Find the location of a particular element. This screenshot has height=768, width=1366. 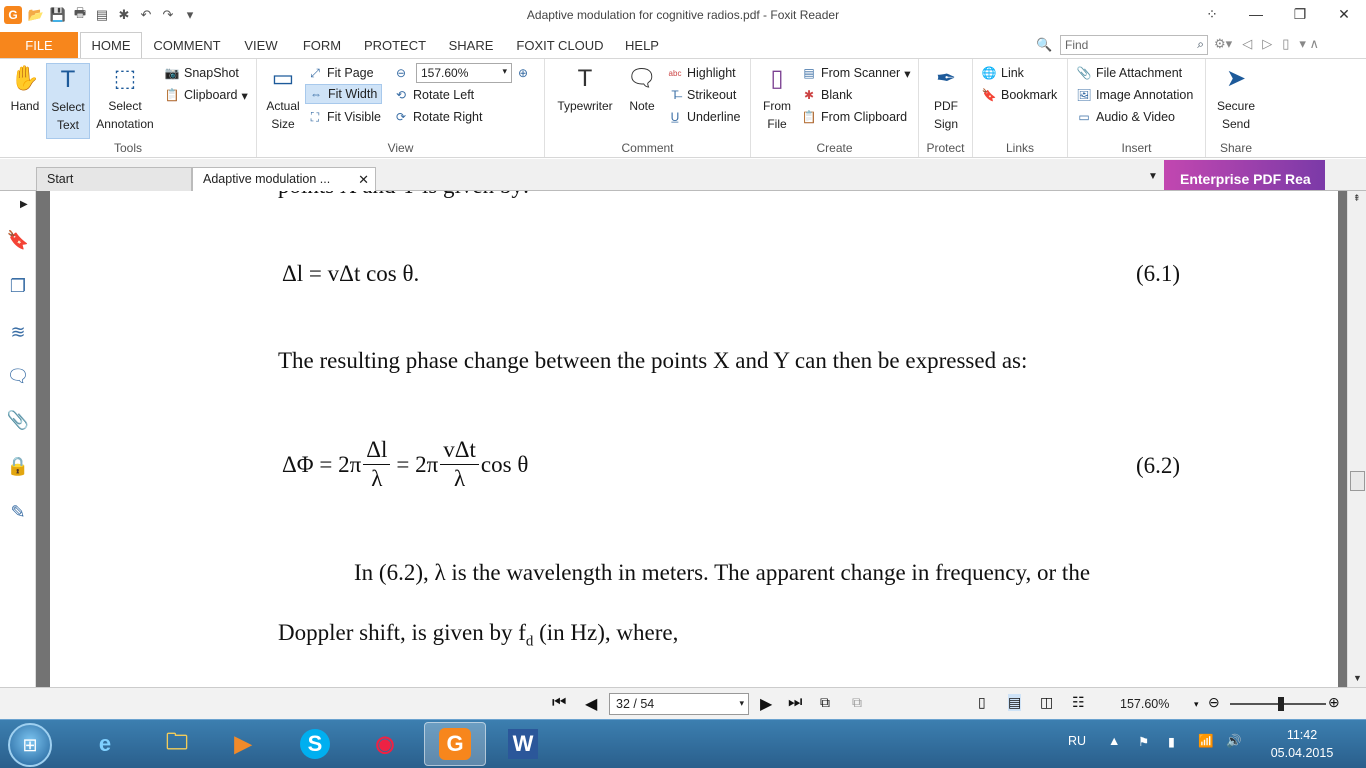

zoom-out-button: ⊖ is located at coordinates (401, 73).